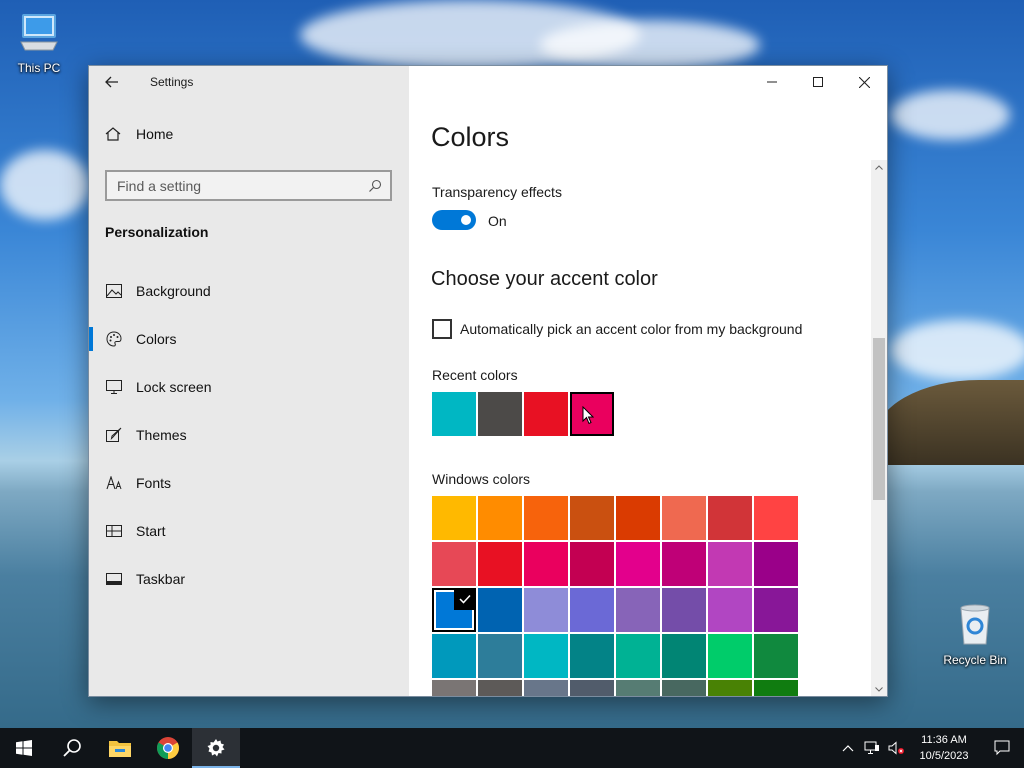 This screenshot has width=1024, height=768. I want to click on minimize-button, so click(772, 82).